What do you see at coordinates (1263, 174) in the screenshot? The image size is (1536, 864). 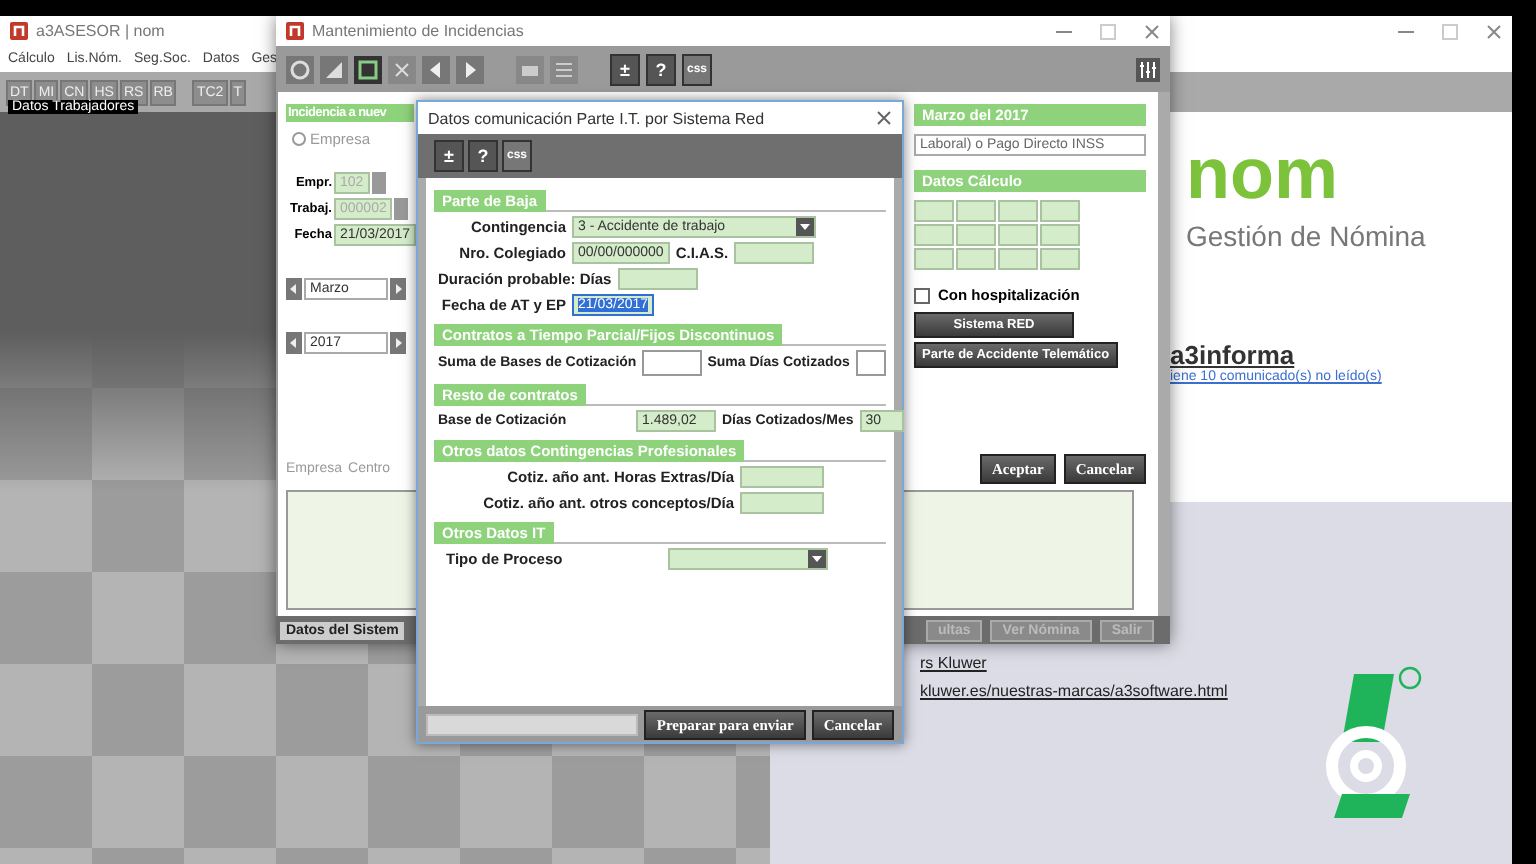 I see `logo-text: nom` at bounding box center [1263, 174].